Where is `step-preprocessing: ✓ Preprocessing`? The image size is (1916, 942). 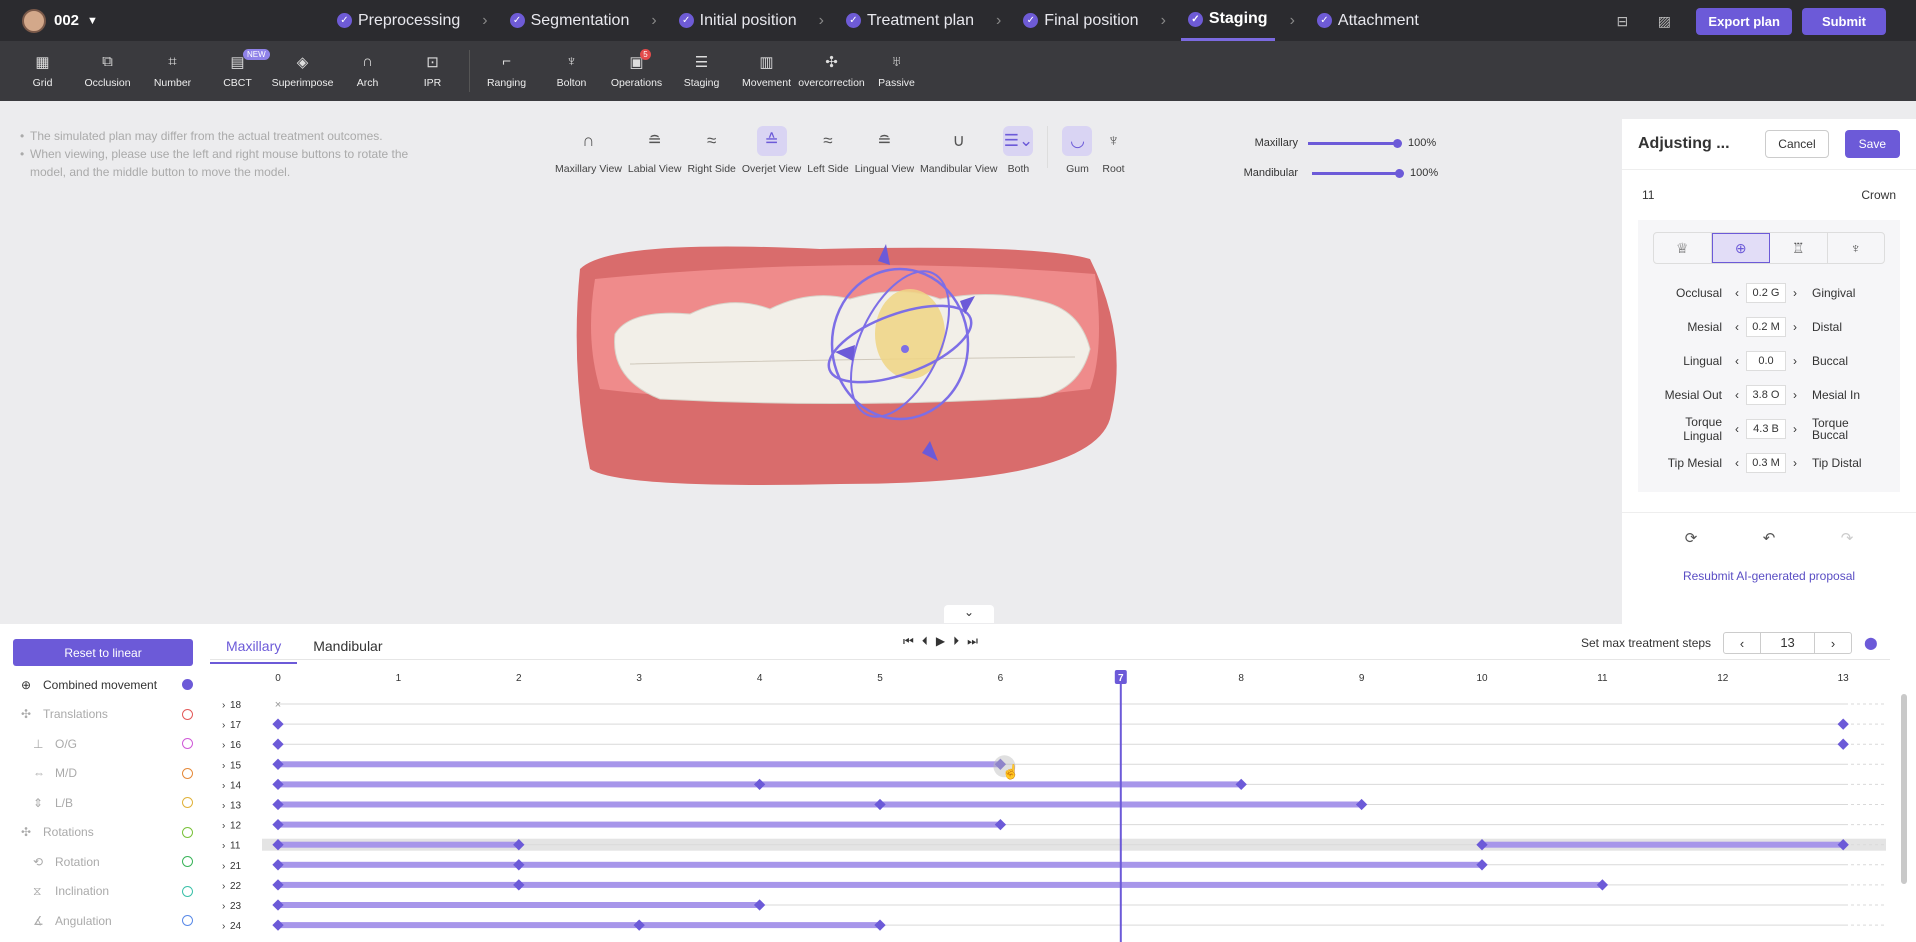
step-preprocessing: ✓ Preprocessing is located at coordinates (398, 20).